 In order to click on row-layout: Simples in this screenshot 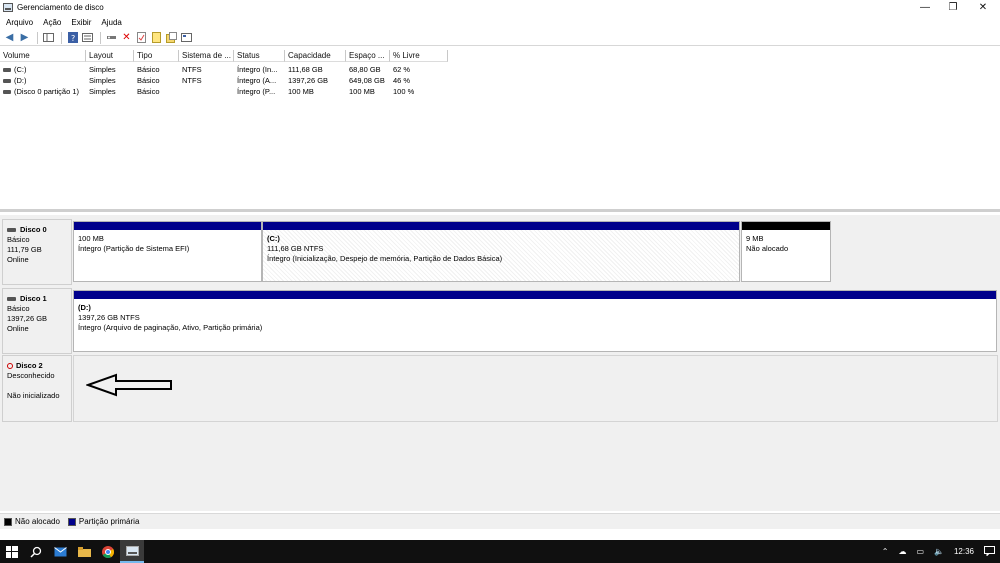, I will do `click(102, 80)`.